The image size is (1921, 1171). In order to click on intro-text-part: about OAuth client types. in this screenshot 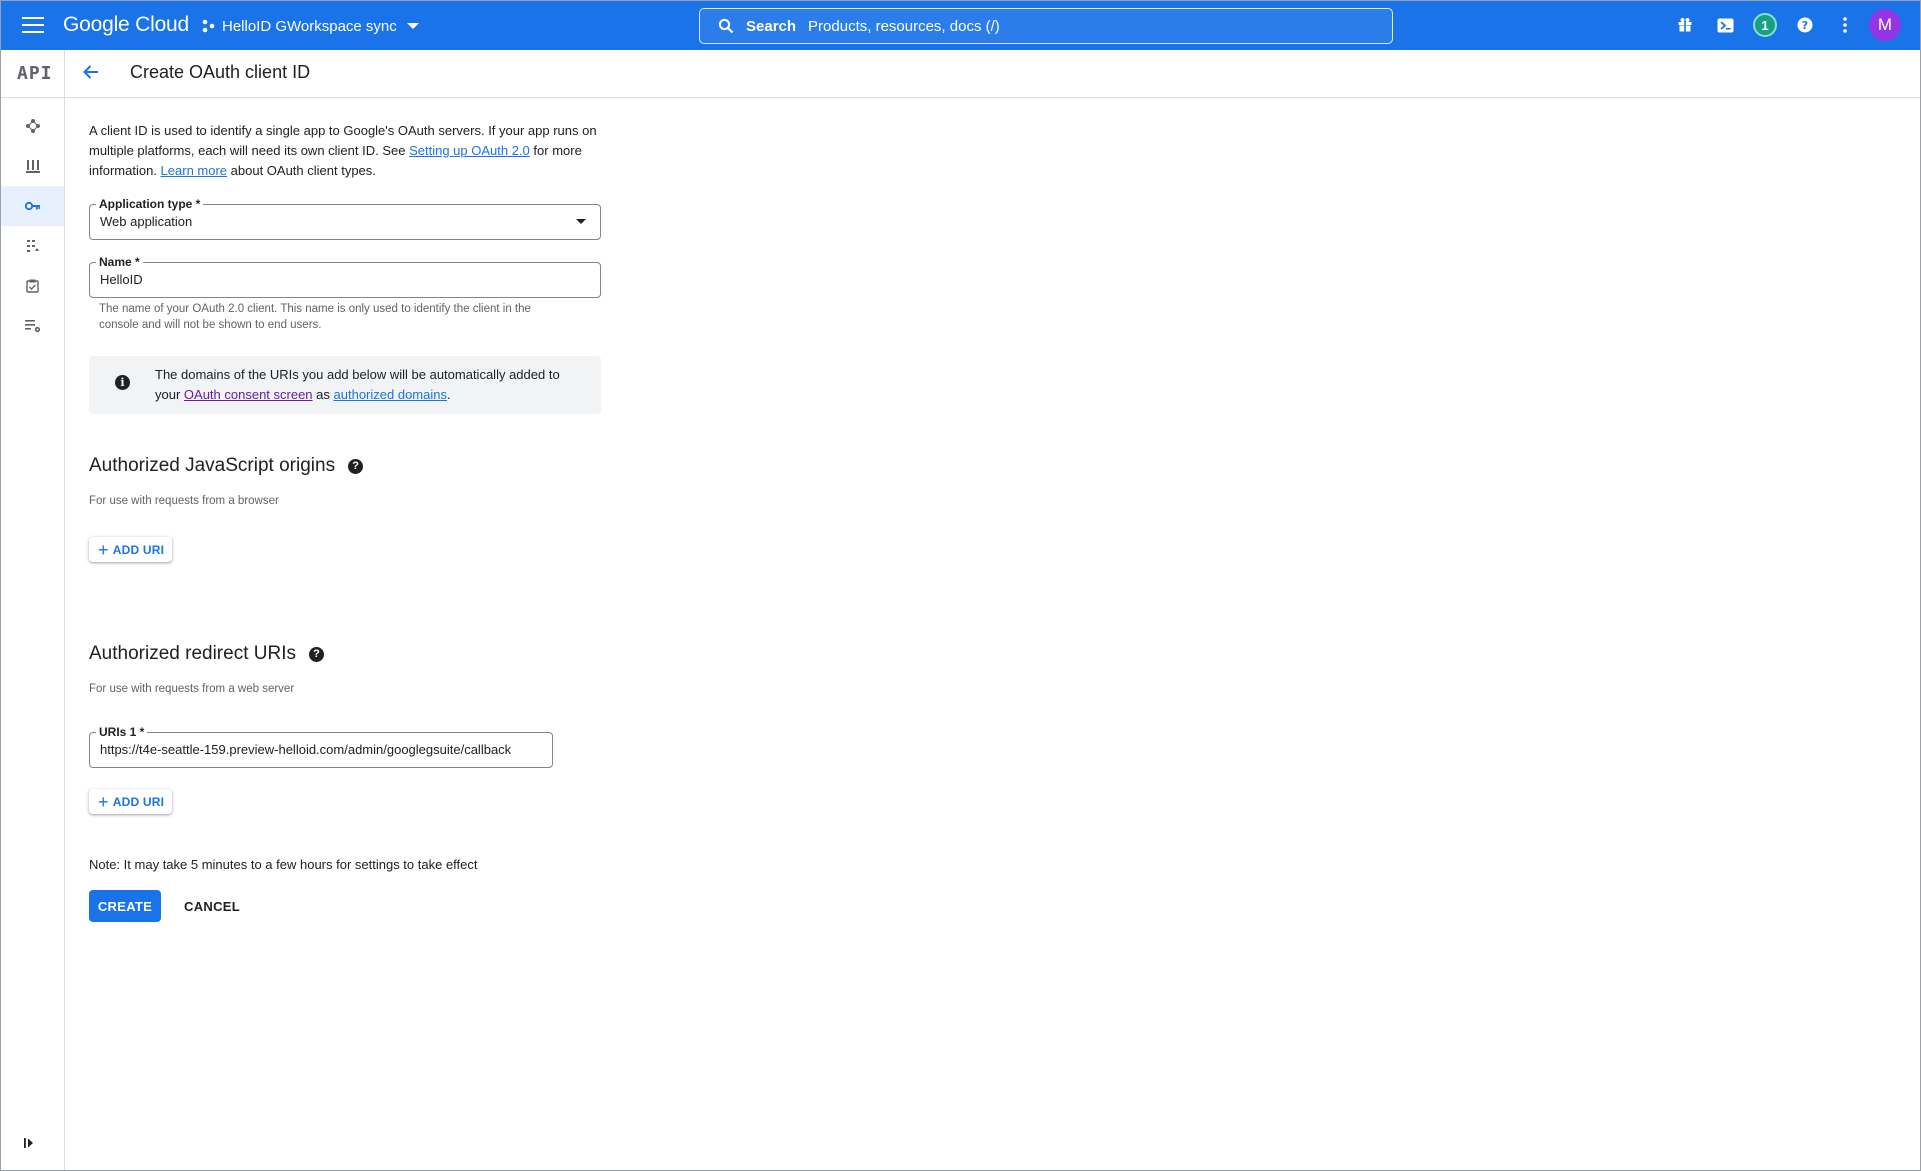, I will do `click(301, 170)`.